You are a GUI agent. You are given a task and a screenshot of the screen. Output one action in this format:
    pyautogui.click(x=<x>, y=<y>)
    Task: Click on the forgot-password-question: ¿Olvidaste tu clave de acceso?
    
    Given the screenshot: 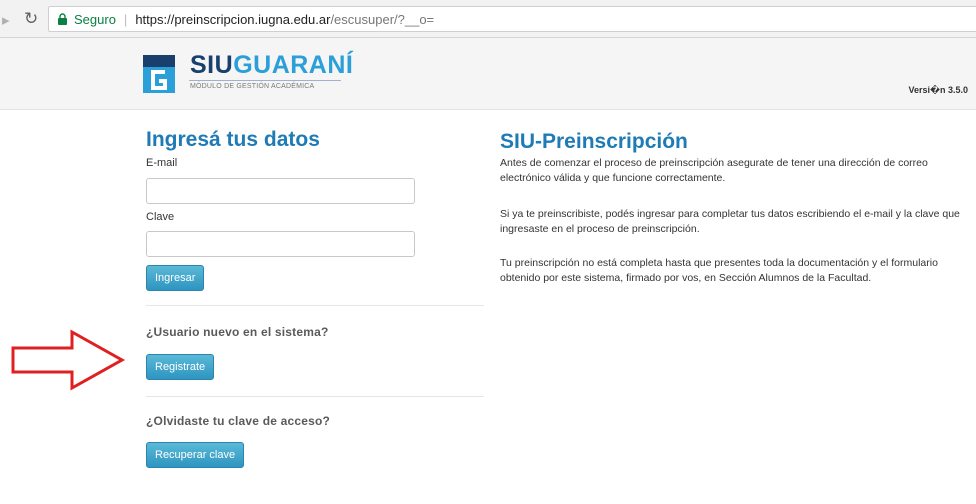 What is the action you would take?
    pyautogui.click(x=238, y=421)
    